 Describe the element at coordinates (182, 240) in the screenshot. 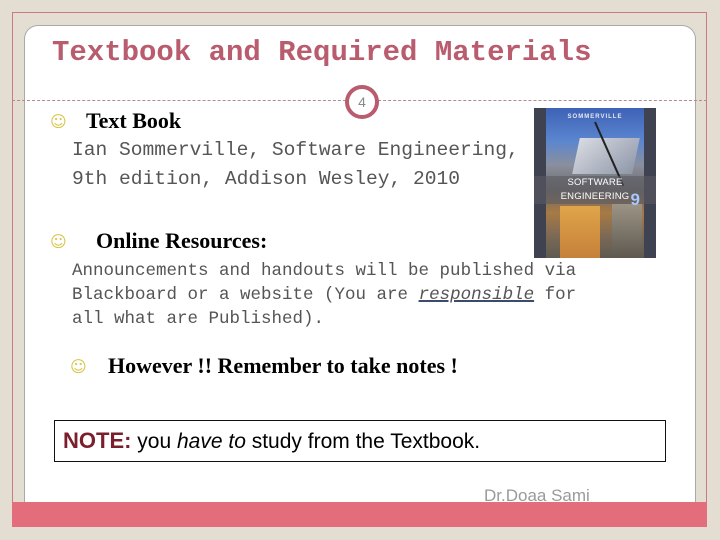

I see `online-heading: Online Resources:` at that location.